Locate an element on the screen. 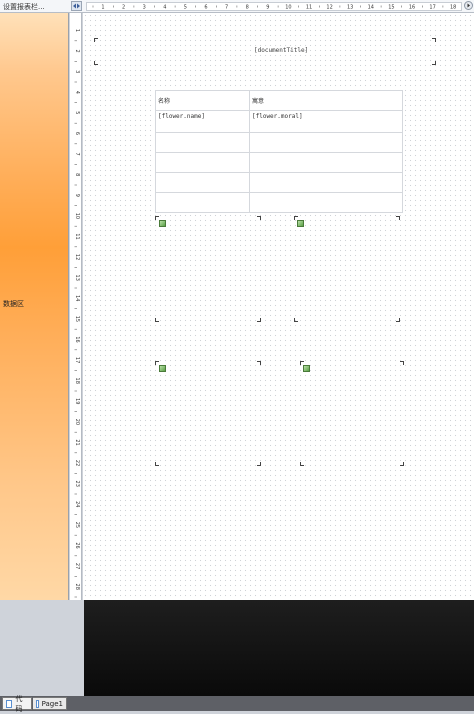 This screenshot has width=474, height=714. table-cell: [flower.name] is located at coordinates (202, 121).